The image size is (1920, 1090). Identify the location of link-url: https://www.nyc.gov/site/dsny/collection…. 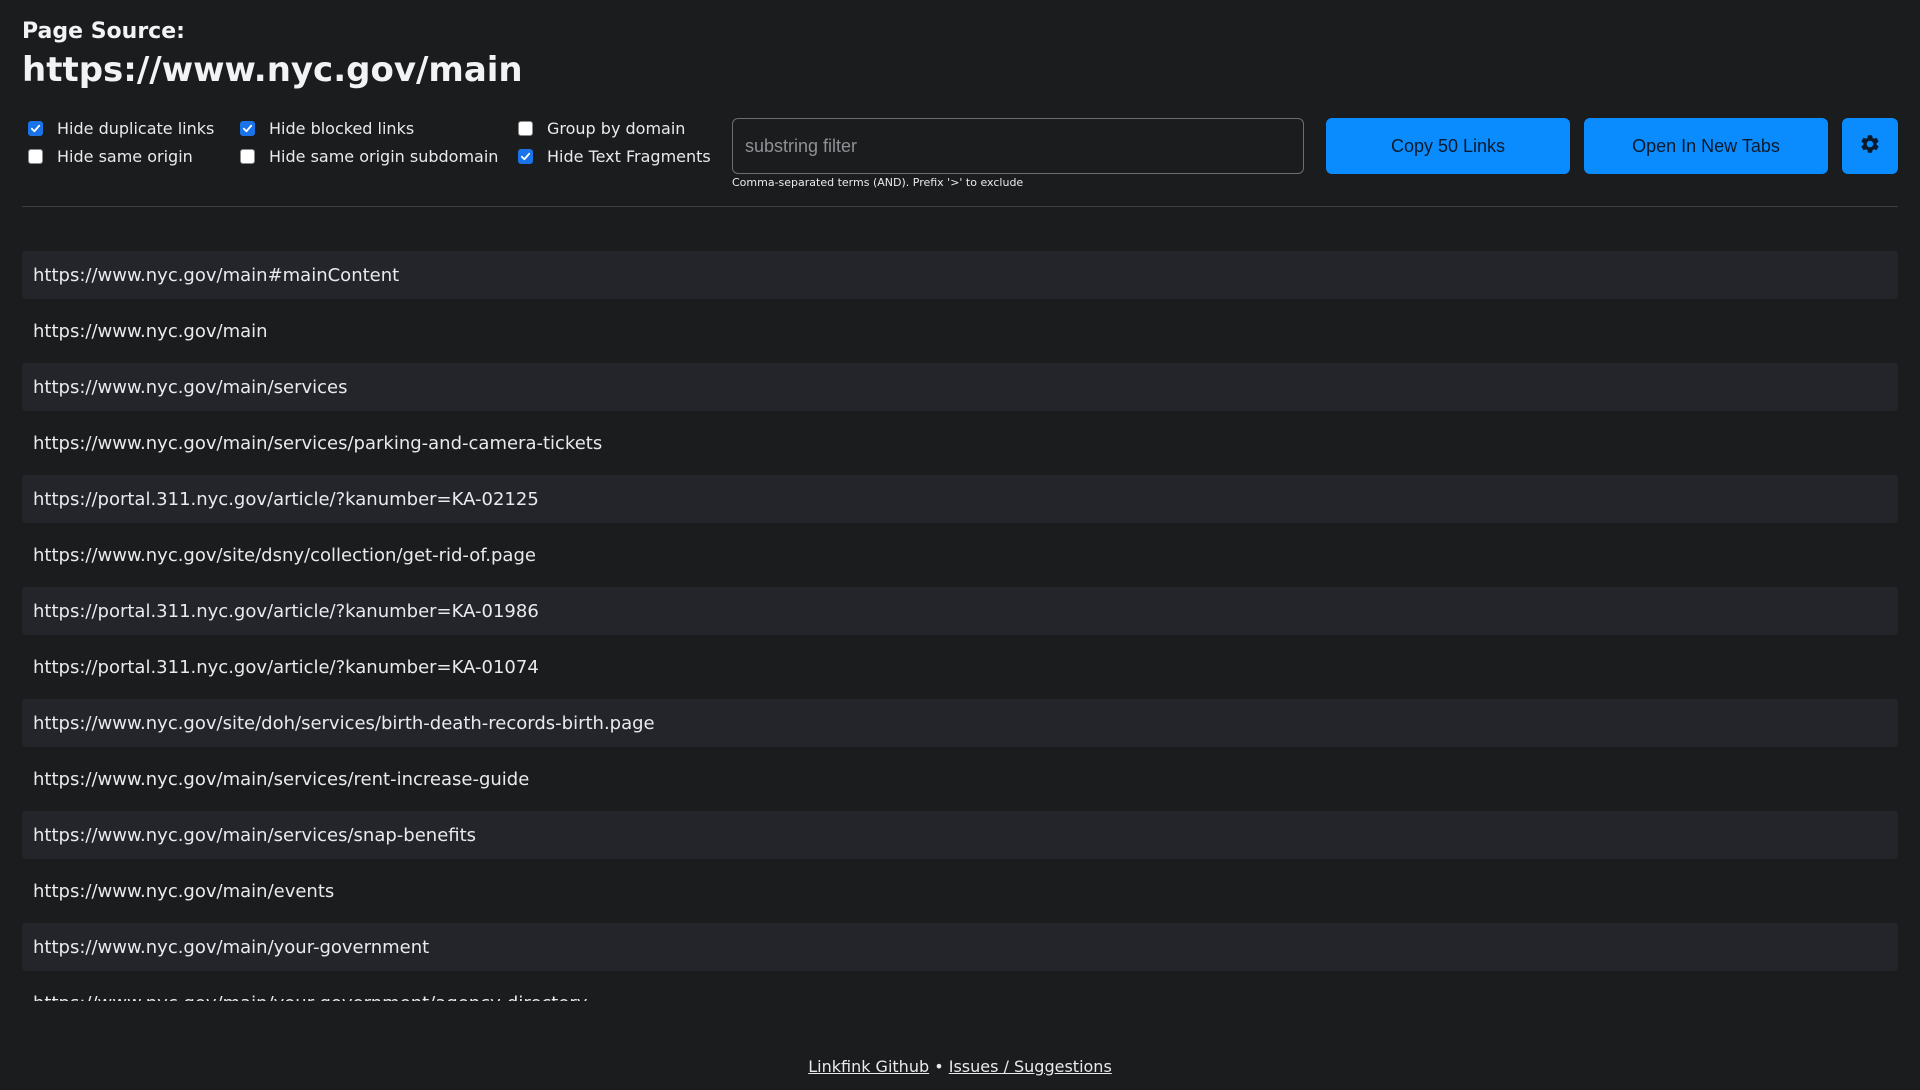
(284, 555).